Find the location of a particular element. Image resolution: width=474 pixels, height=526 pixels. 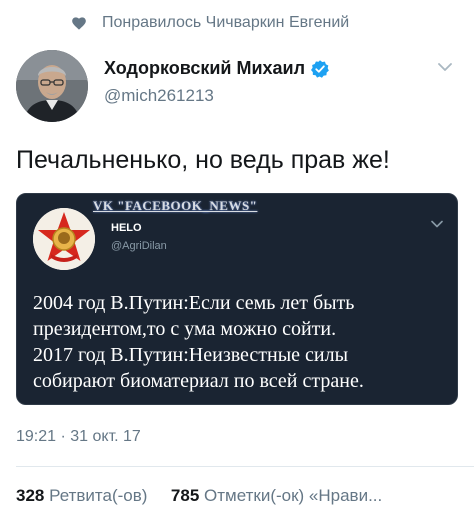

inner-text-line: 2017 год В.Путин:Неизвестные силы is located at coordinates (191, 355).